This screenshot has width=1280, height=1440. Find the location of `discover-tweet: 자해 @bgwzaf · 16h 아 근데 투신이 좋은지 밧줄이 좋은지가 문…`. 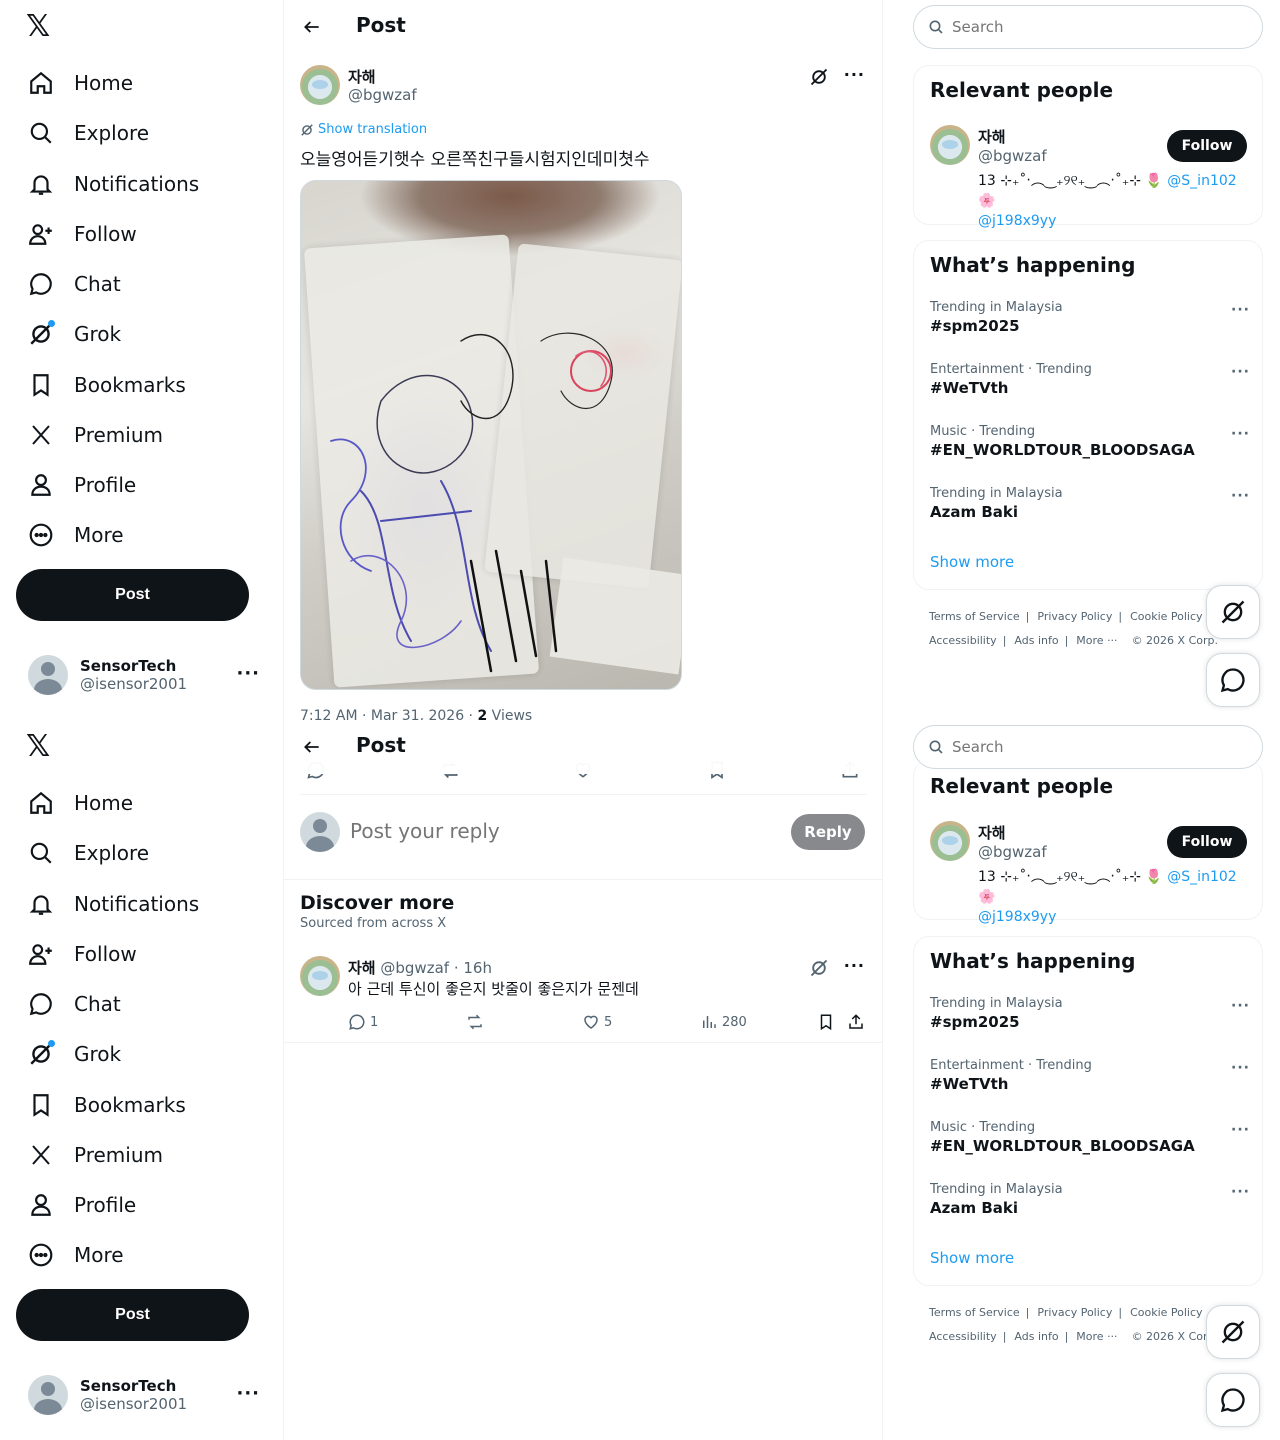

discover-tweet: 자해 @bgwzaf · 16h 아 근데 투신이 좋은지 밧줄이 좋은지가 문… is located at coordinates (583, 996).